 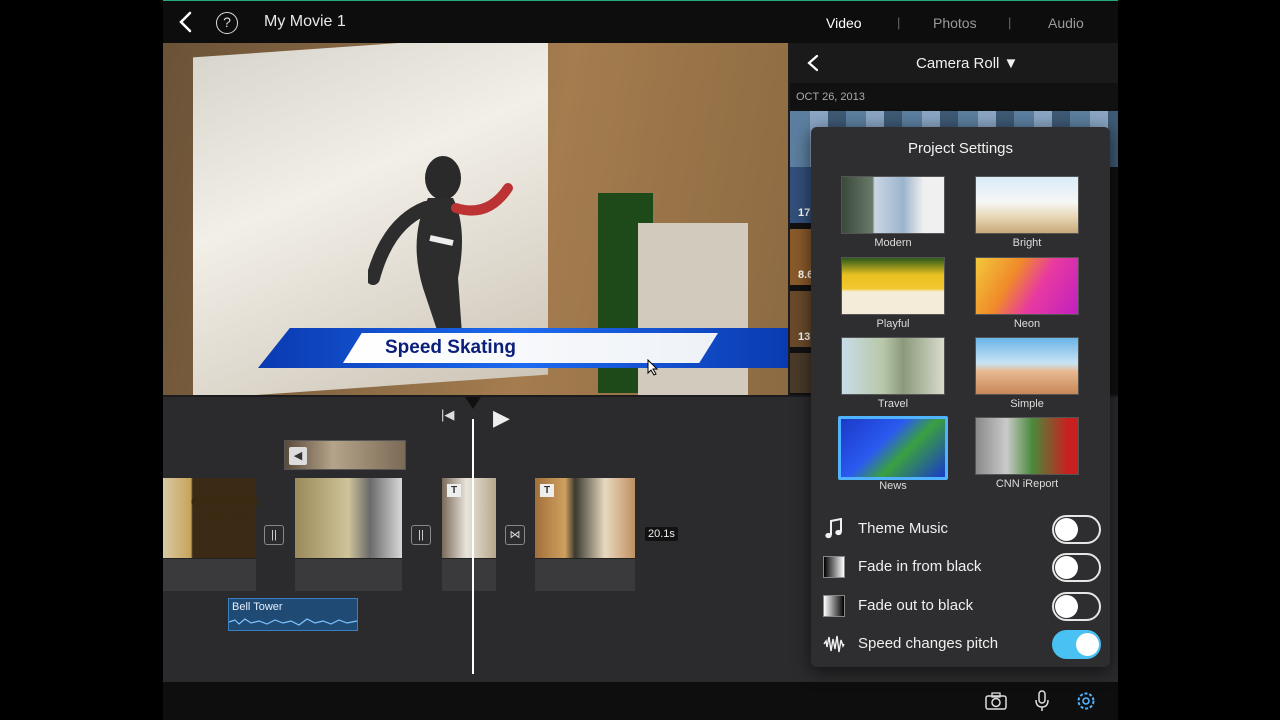 What do you see at coordinates (955, 23) in the screenshot?
I see `tab-photos: Photos` at bounding box center [955, 23].